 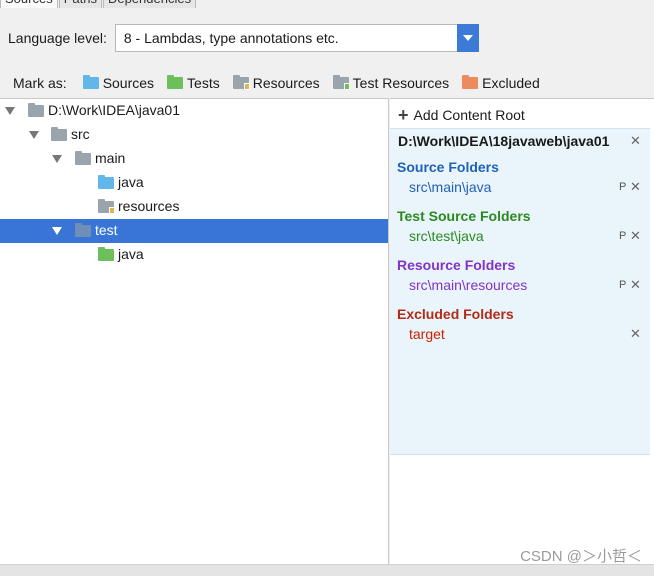 I want to click on excluded-folder-entry: target, so click(x=427, y=334).